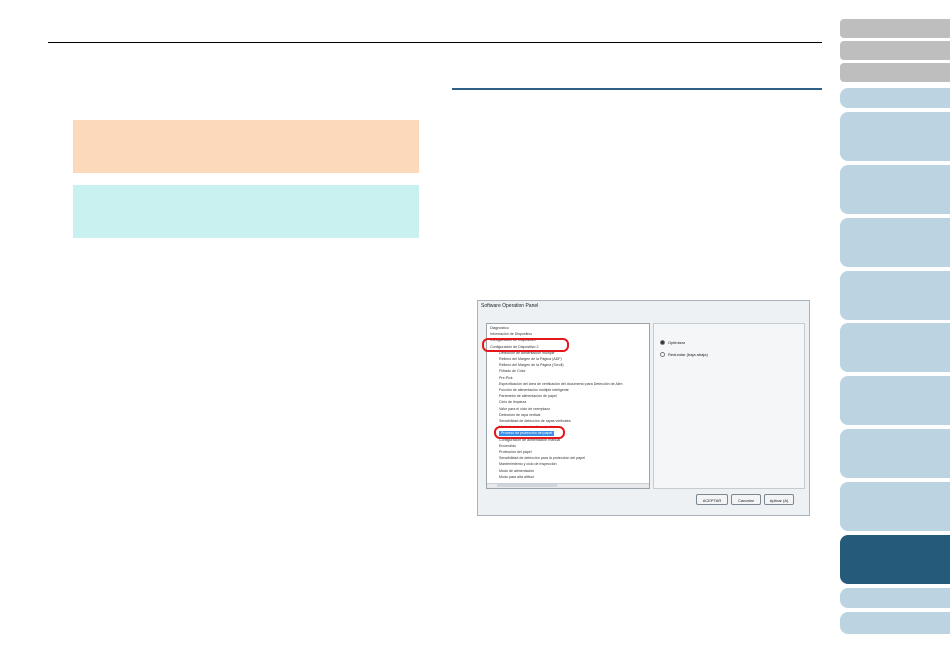  What do you see at coordinates (729, 406) in the screenshot?
I see `options-panel: Optimizar Redundar (baja abaja)` at bounding box center [729, 406].